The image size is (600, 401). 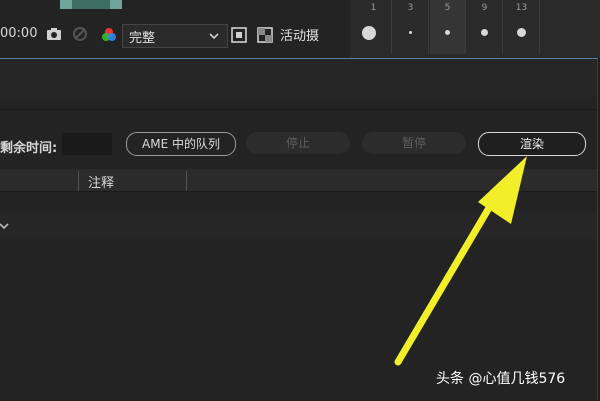 I want to click on brush-size-label: 9, so click(x=484, y=8).